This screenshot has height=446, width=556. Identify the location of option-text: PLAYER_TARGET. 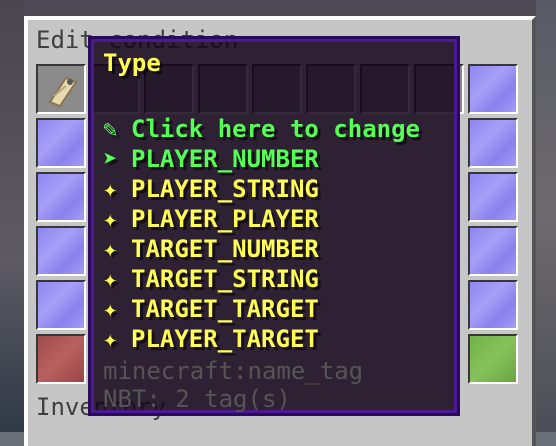
(225, 339).